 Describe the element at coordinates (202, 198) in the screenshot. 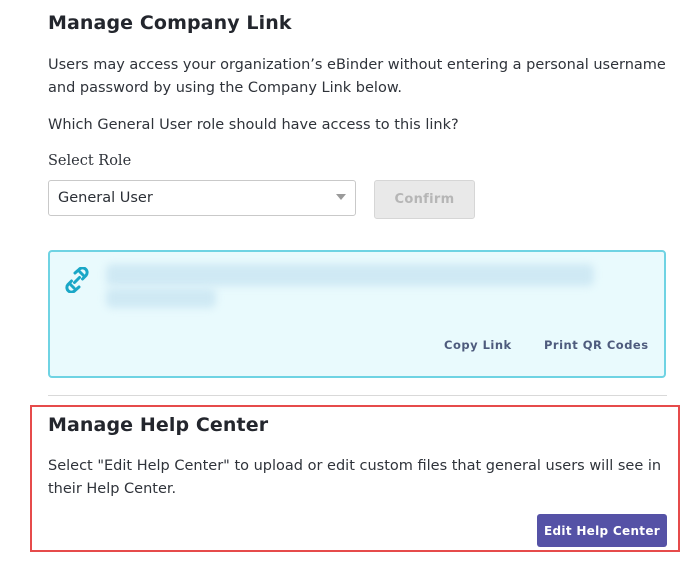

I see `role-select: General User` at that location.